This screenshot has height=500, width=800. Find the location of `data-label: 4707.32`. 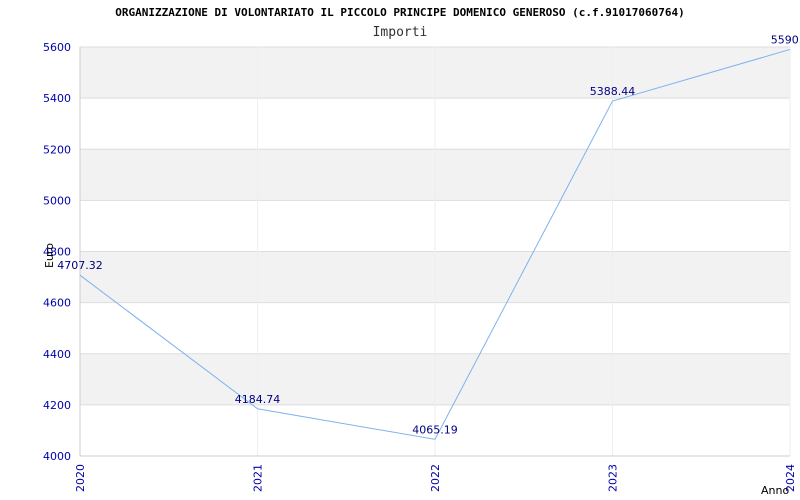

data-label: 4707.32 is located at coordinates (80, 265).